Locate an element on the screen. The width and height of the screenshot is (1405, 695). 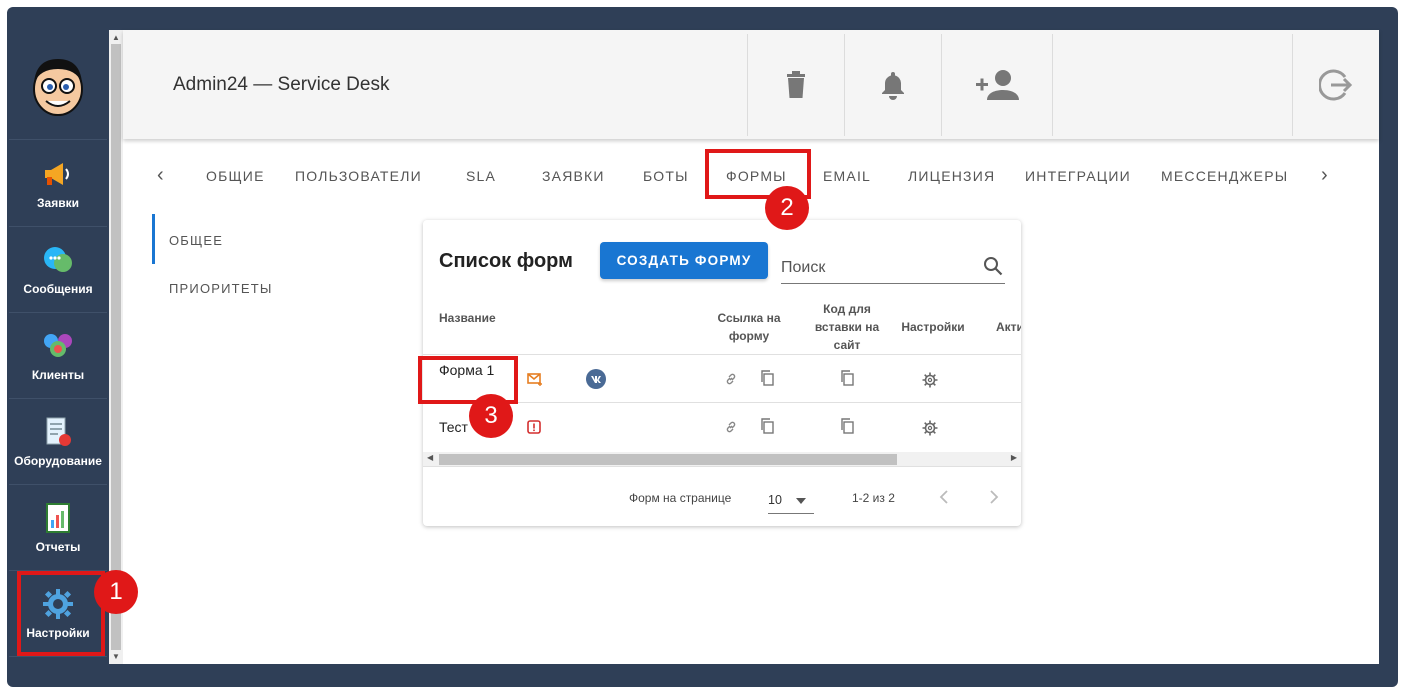
top-header: Admin24 — Service Desk is located at coordinates (751, 84).